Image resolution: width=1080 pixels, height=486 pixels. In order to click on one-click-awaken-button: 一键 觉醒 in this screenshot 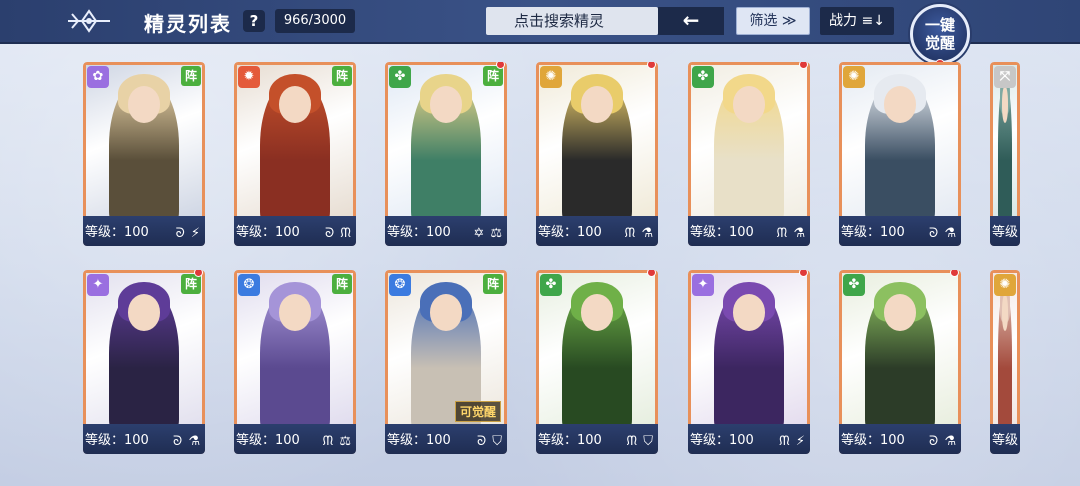, I will do `click(940, 36)`.